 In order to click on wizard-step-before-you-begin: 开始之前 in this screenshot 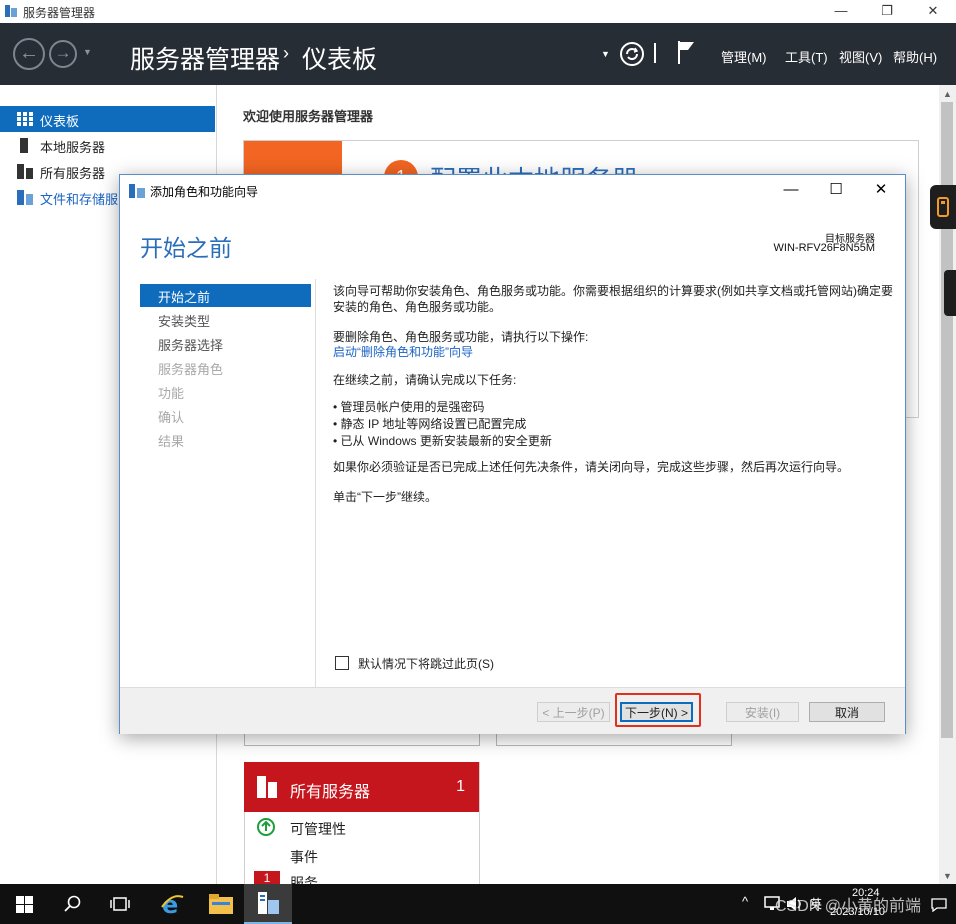, I will do `click(225, 295)`.